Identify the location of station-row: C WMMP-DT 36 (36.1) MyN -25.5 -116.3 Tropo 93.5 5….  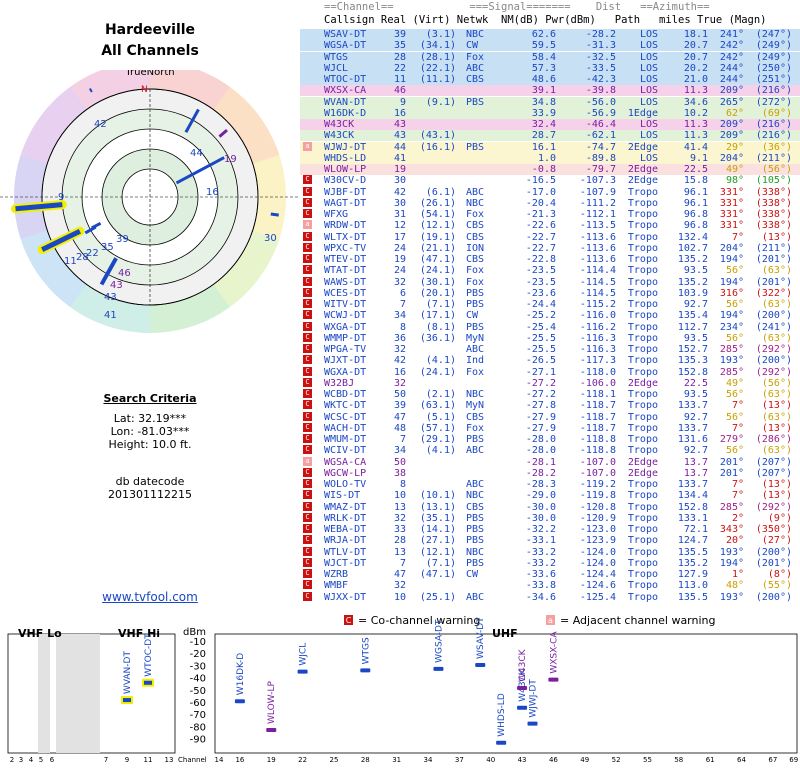
(550, 338).